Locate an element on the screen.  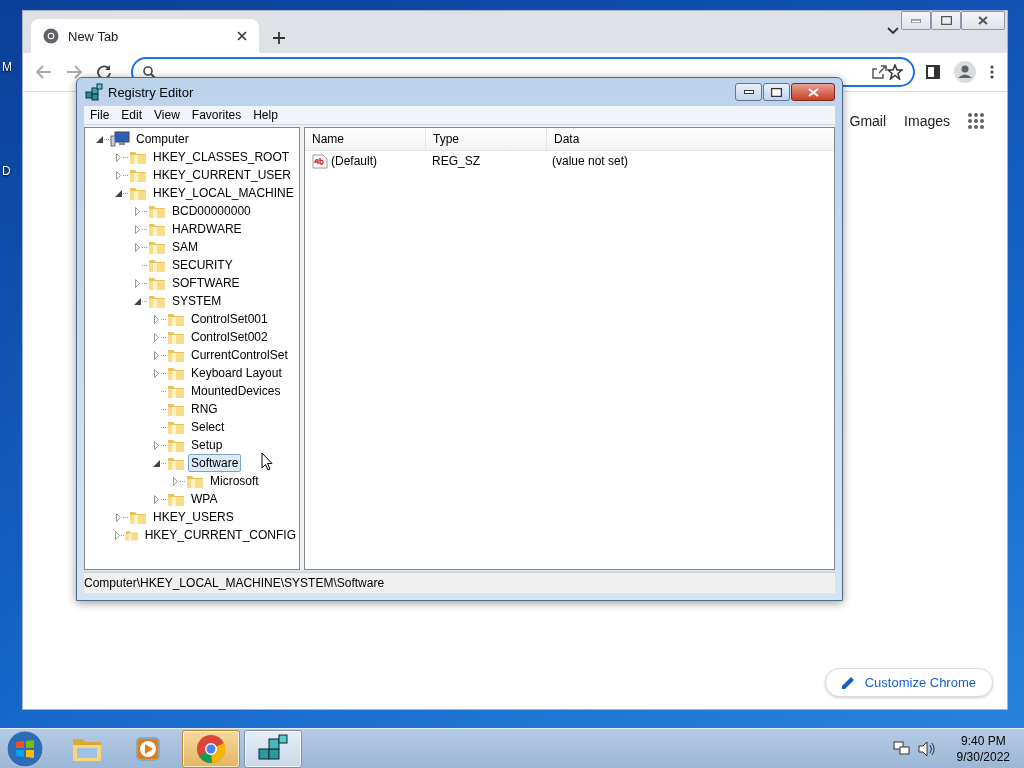
tree-item: Microsoft is located at coordinates (234, 481).